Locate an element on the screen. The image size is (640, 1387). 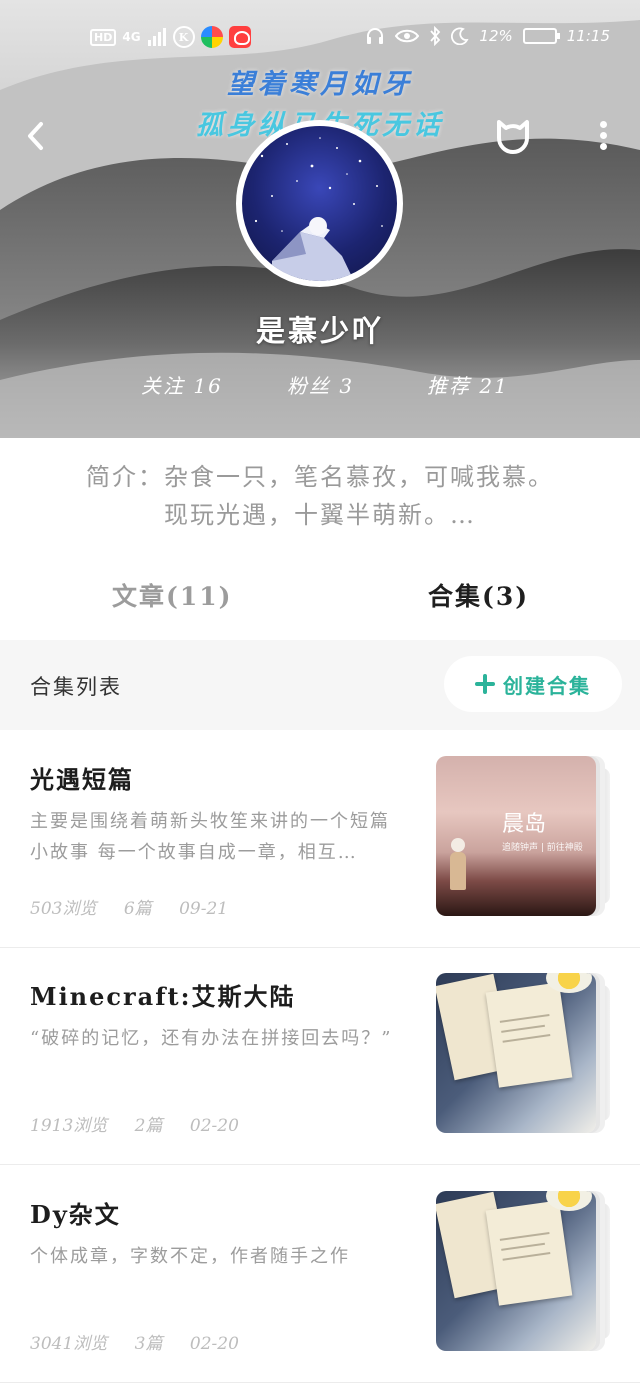
slogan-line-1: 望着寒月如牙 is located at coordinates (320, 84).